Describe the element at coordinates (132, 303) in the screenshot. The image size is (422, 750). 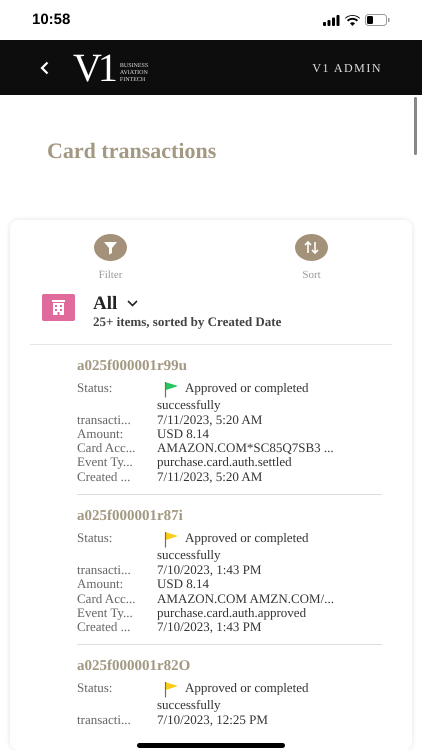
I see `chevron-down-icon` at that location.